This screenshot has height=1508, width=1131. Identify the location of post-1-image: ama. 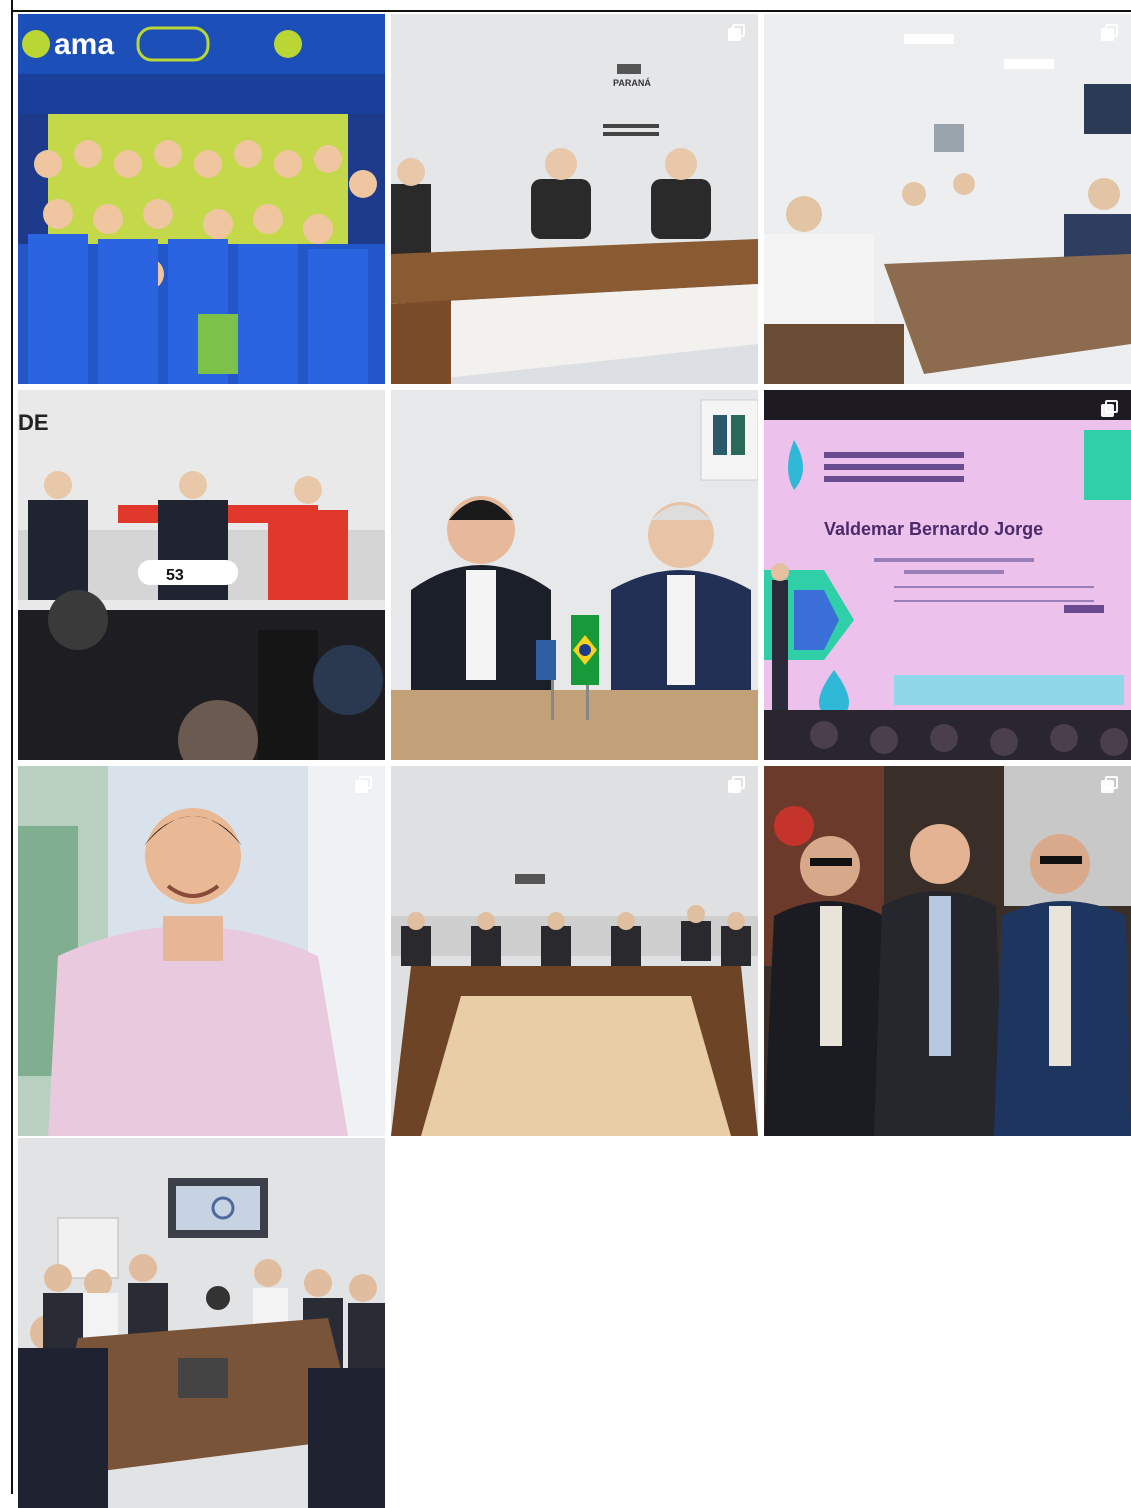
(201, 199).